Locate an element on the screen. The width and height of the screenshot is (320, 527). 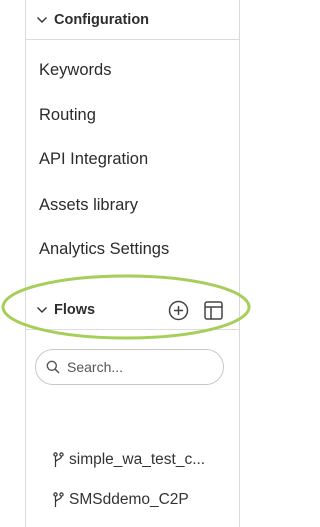
add-flow-button is located at coordinates (178, 310).